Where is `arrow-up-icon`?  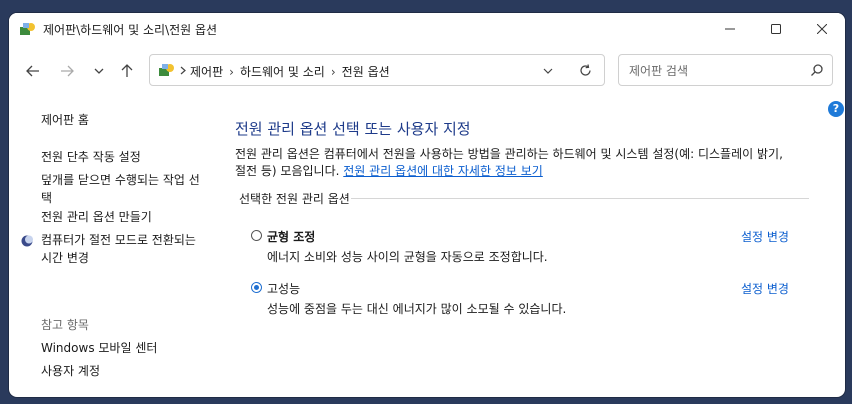 arrow-up-icon is located at coordinates (127, 70).